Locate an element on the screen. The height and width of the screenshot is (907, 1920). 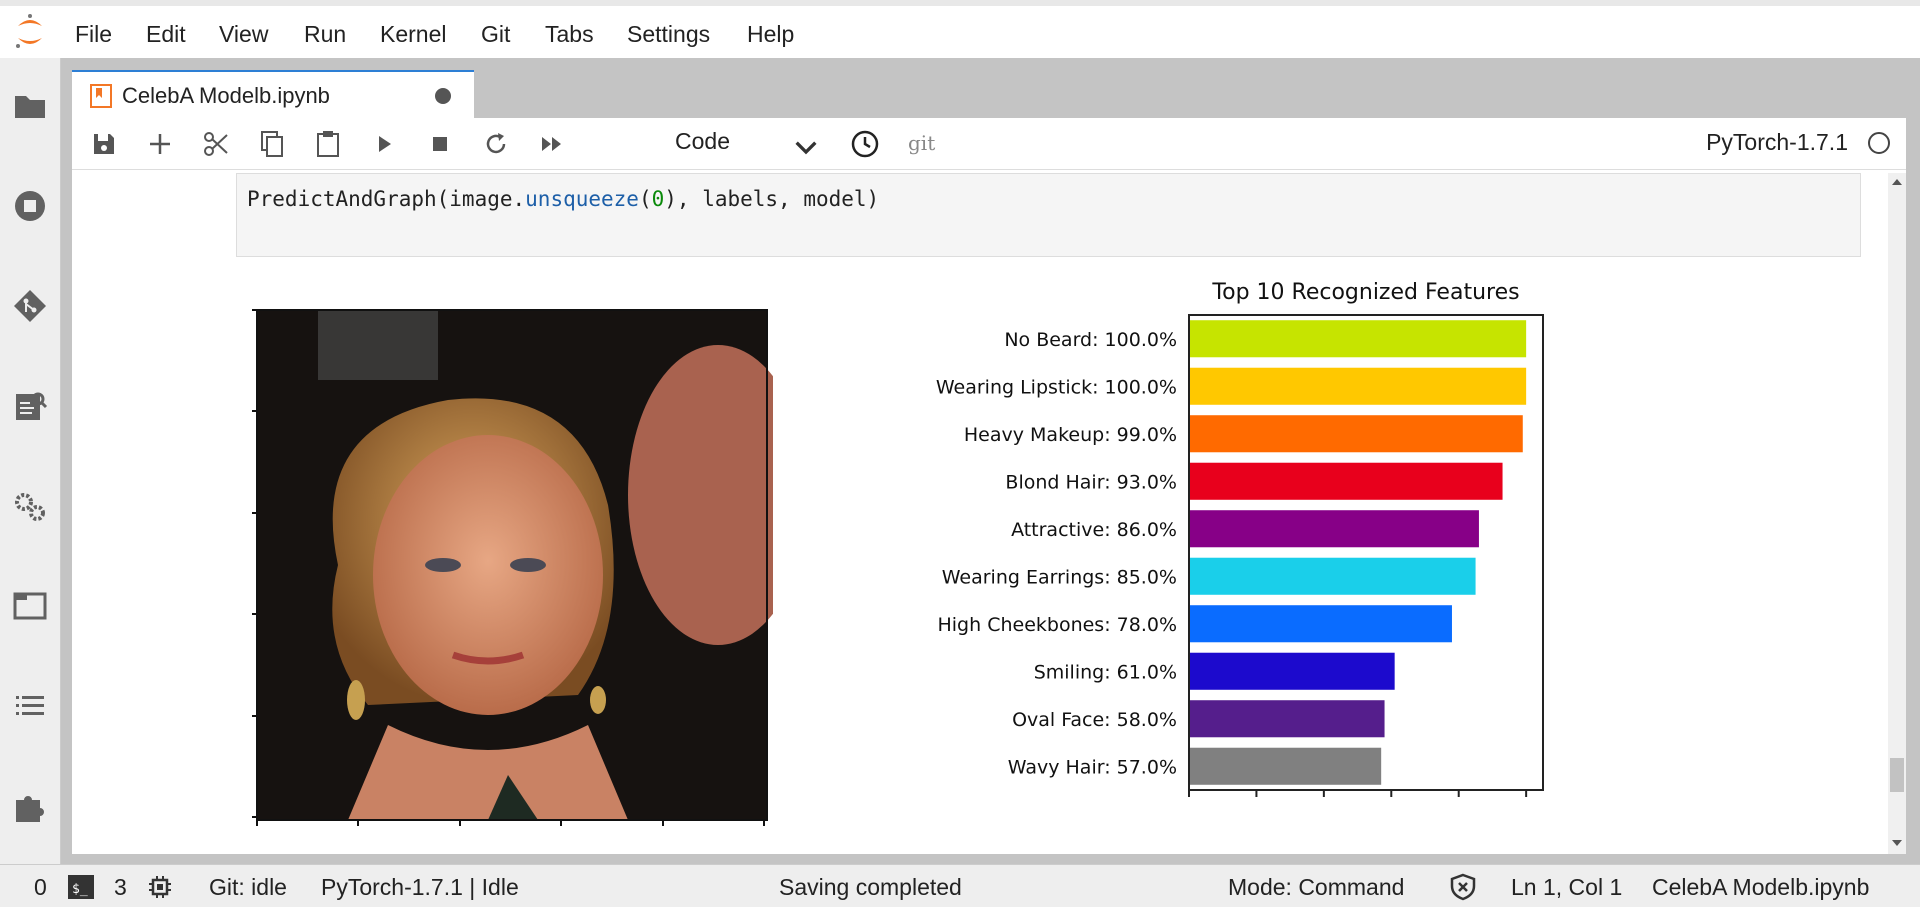
chip-icon is located at coordinates (160, 887).